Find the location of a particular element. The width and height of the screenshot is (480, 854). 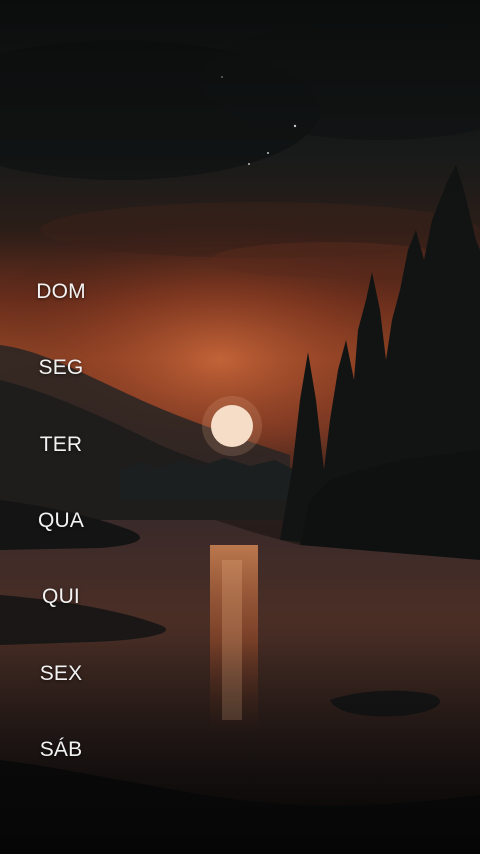

weekday-label: SEX is located at coordinates (61, 673).